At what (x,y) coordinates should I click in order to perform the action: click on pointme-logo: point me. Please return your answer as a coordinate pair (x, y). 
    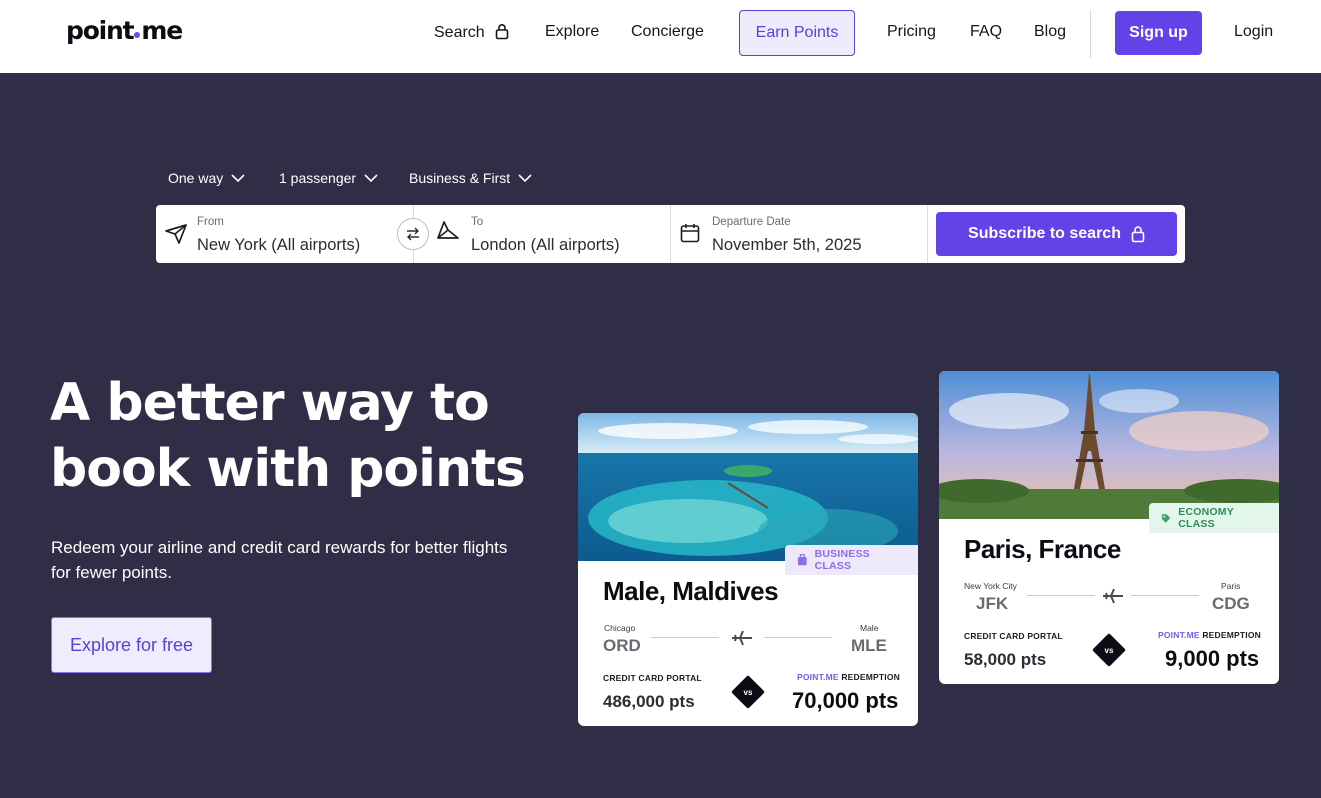
    Looking at the image, I should click on (124, 30).